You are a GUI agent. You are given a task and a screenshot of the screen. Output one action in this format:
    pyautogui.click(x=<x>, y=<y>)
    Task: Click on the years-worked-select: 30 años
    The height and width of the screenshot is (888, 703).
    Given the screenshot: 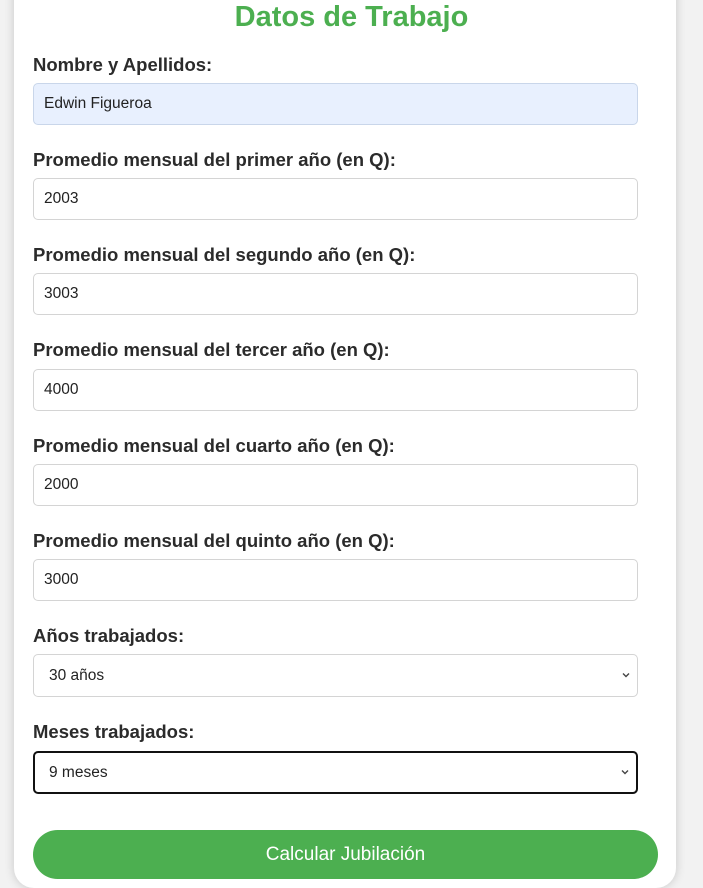 What is the action you would take?
    pyautogui.click(x=335, y=675)
    